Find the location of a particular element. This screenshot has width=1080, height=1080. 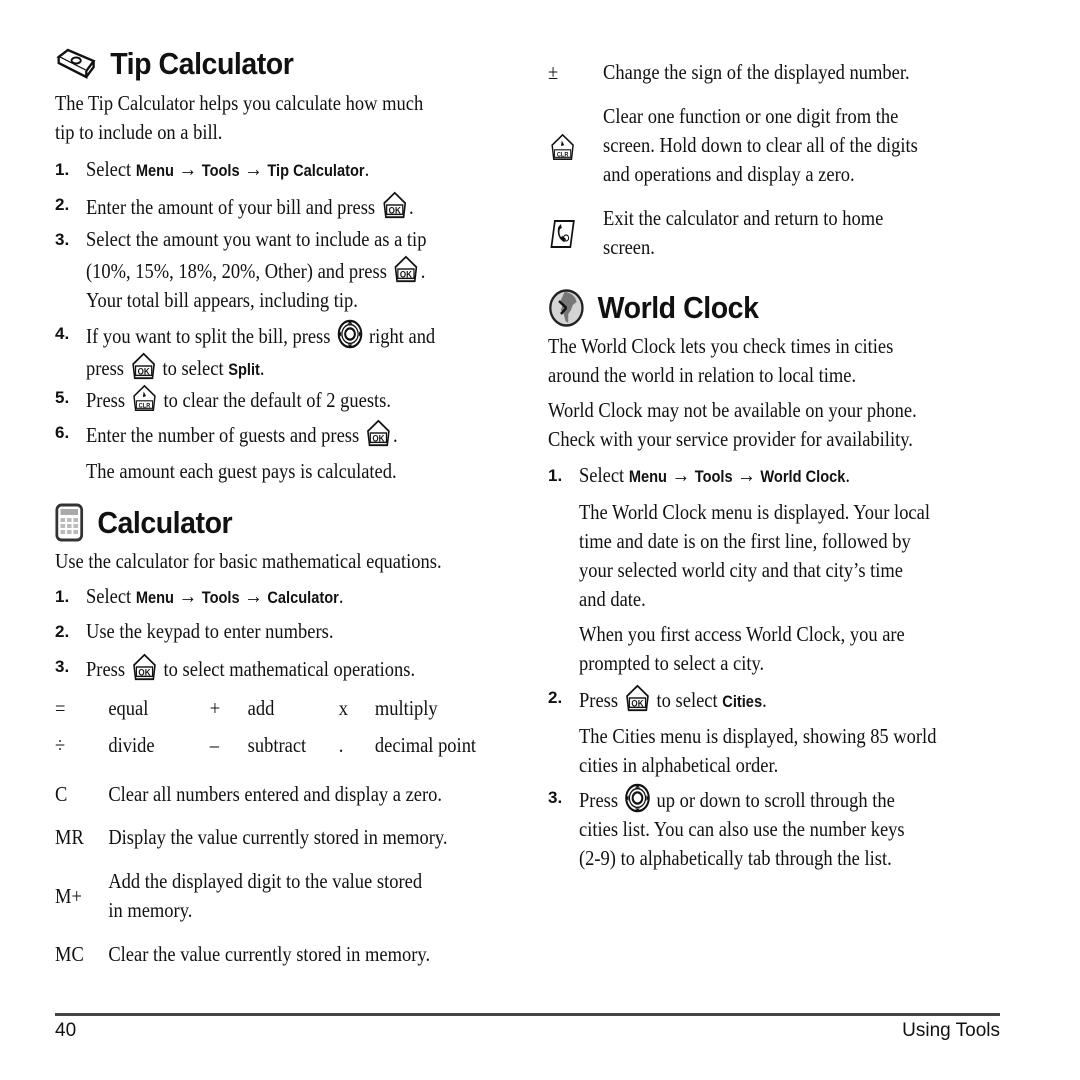

step-text: Press to clear the default of 2 guests. is located at coordinates (238, 399).